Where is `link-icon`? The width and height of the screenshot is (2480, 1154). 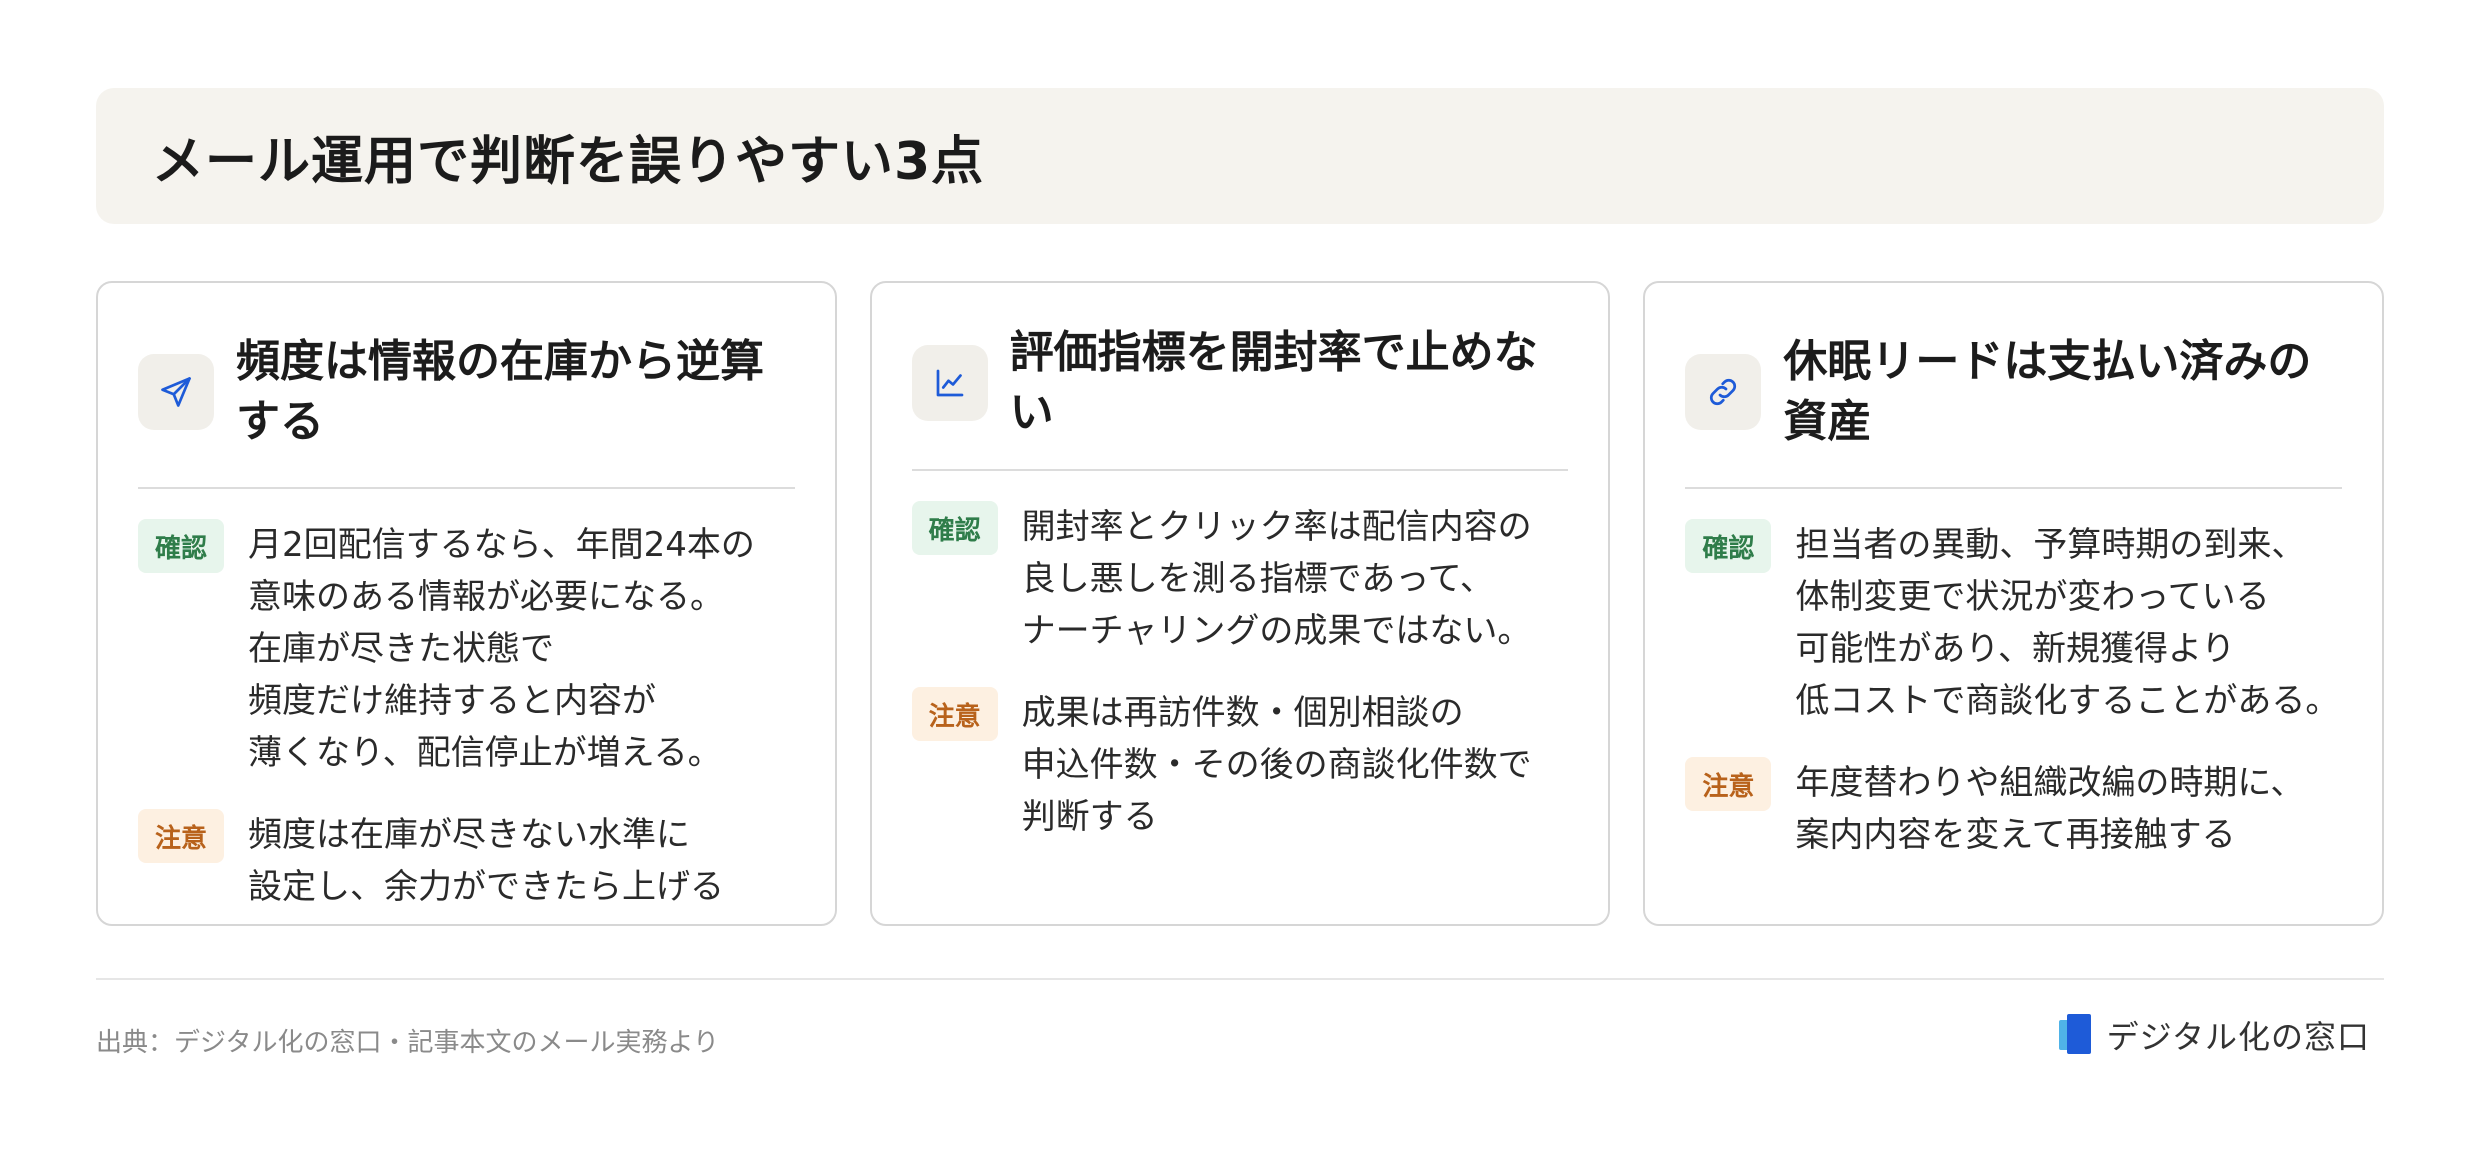
link-icon is located at coordinates (1723, 392).